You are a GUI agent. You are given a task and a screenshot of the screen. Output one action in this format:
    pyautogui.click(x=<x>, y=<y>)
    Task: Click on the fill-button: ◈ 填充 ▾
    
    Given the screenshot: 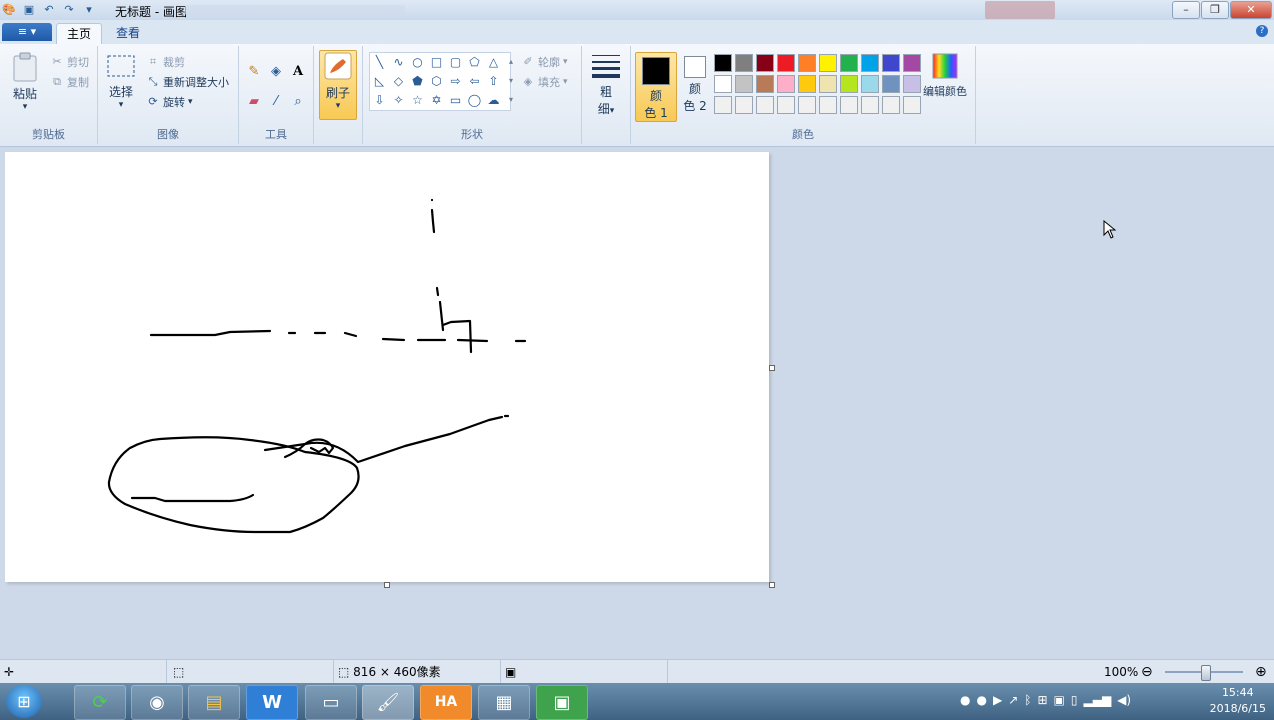 What is the action you would take?
    pyautogui.click(x=544, y=82)
    